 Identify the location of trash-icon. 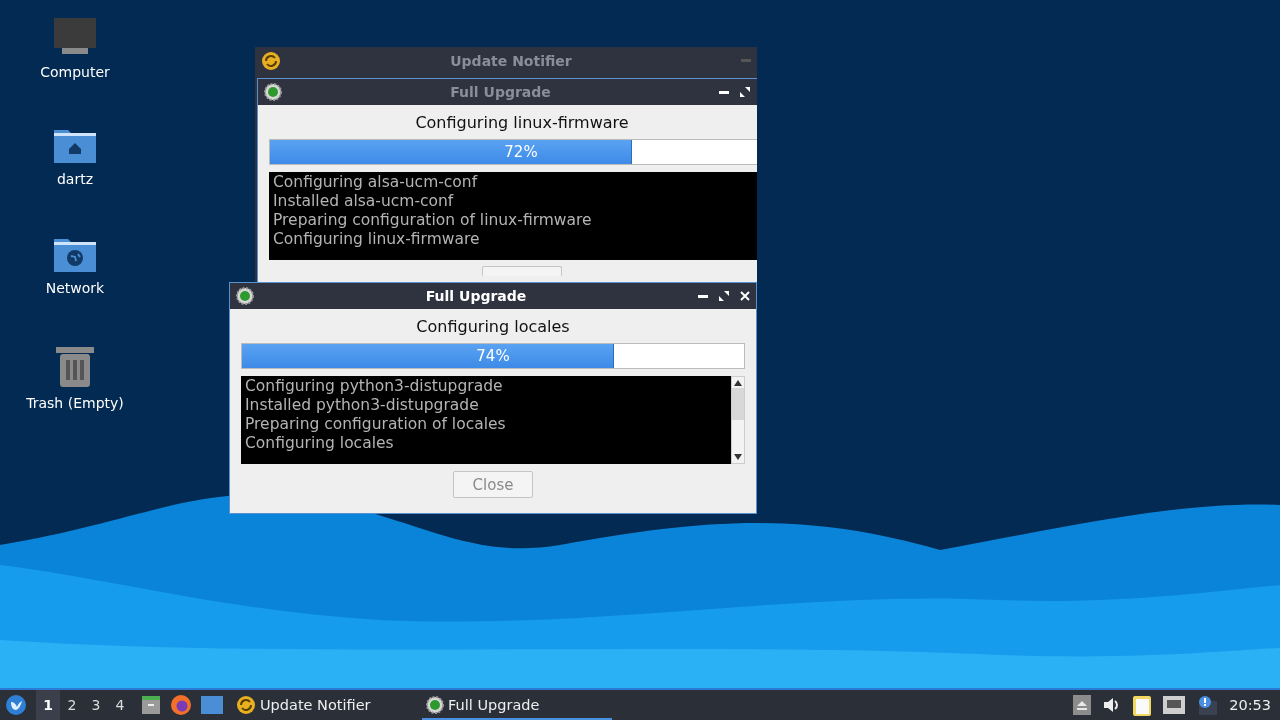
(75, 366).